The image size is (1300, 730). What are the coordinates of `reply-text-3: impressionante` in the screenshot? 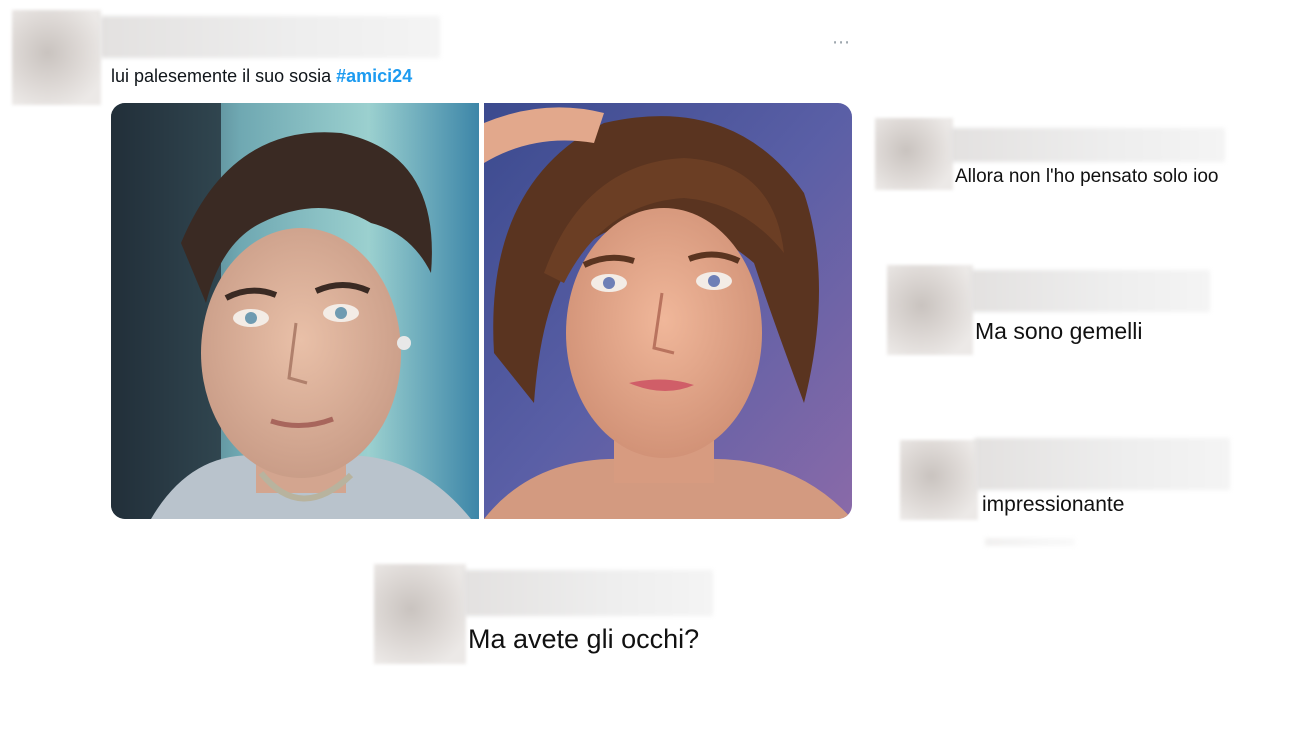 It's located at (1053, 504).